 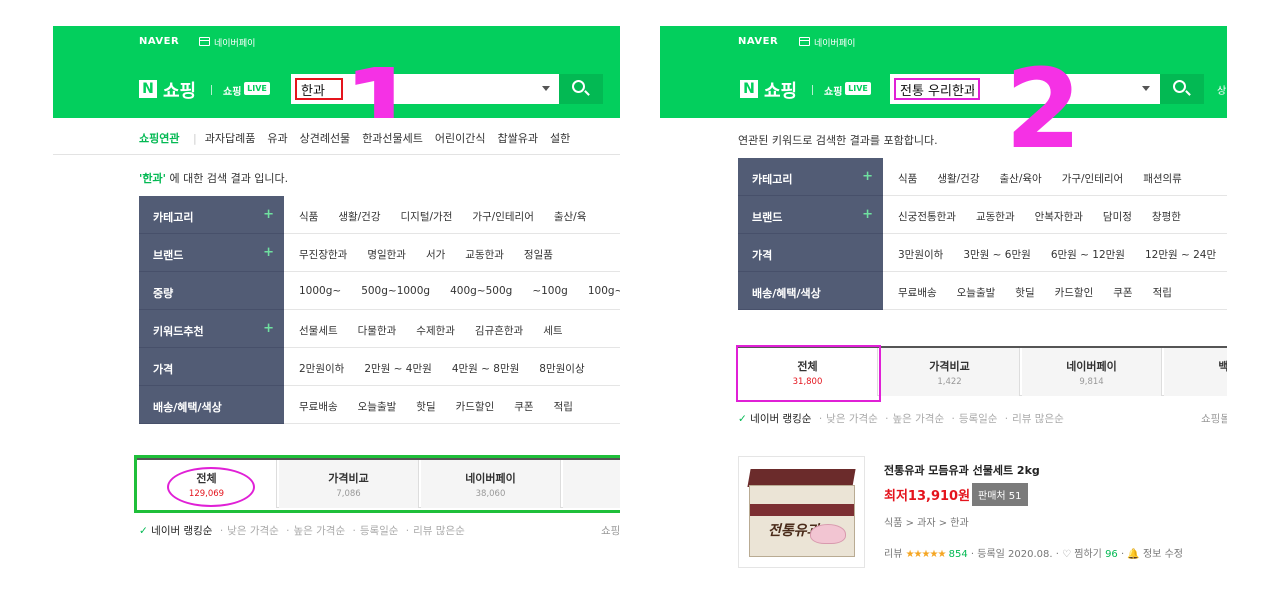 What do you see at coordinates (962, 470) in the screenshot?
I see `product-title: 전통유과 모듬유과 선물세트 2kg` at bounding box center [962, 470].